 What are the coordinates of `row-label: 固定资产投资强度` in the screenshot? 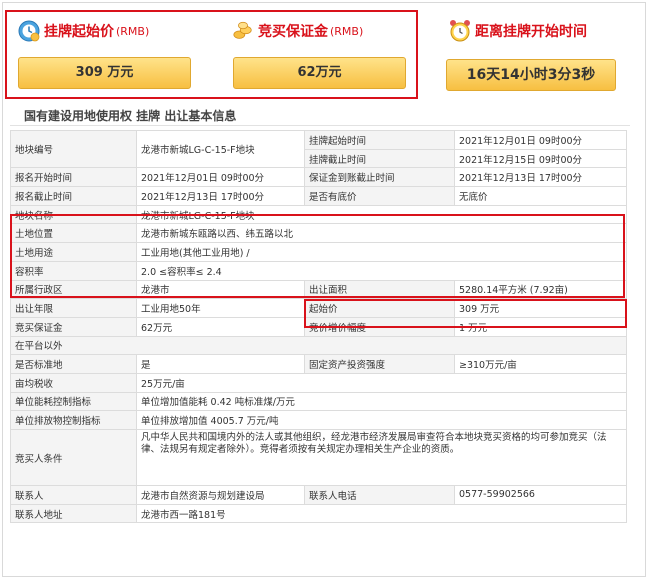 It's located at (379, 364).